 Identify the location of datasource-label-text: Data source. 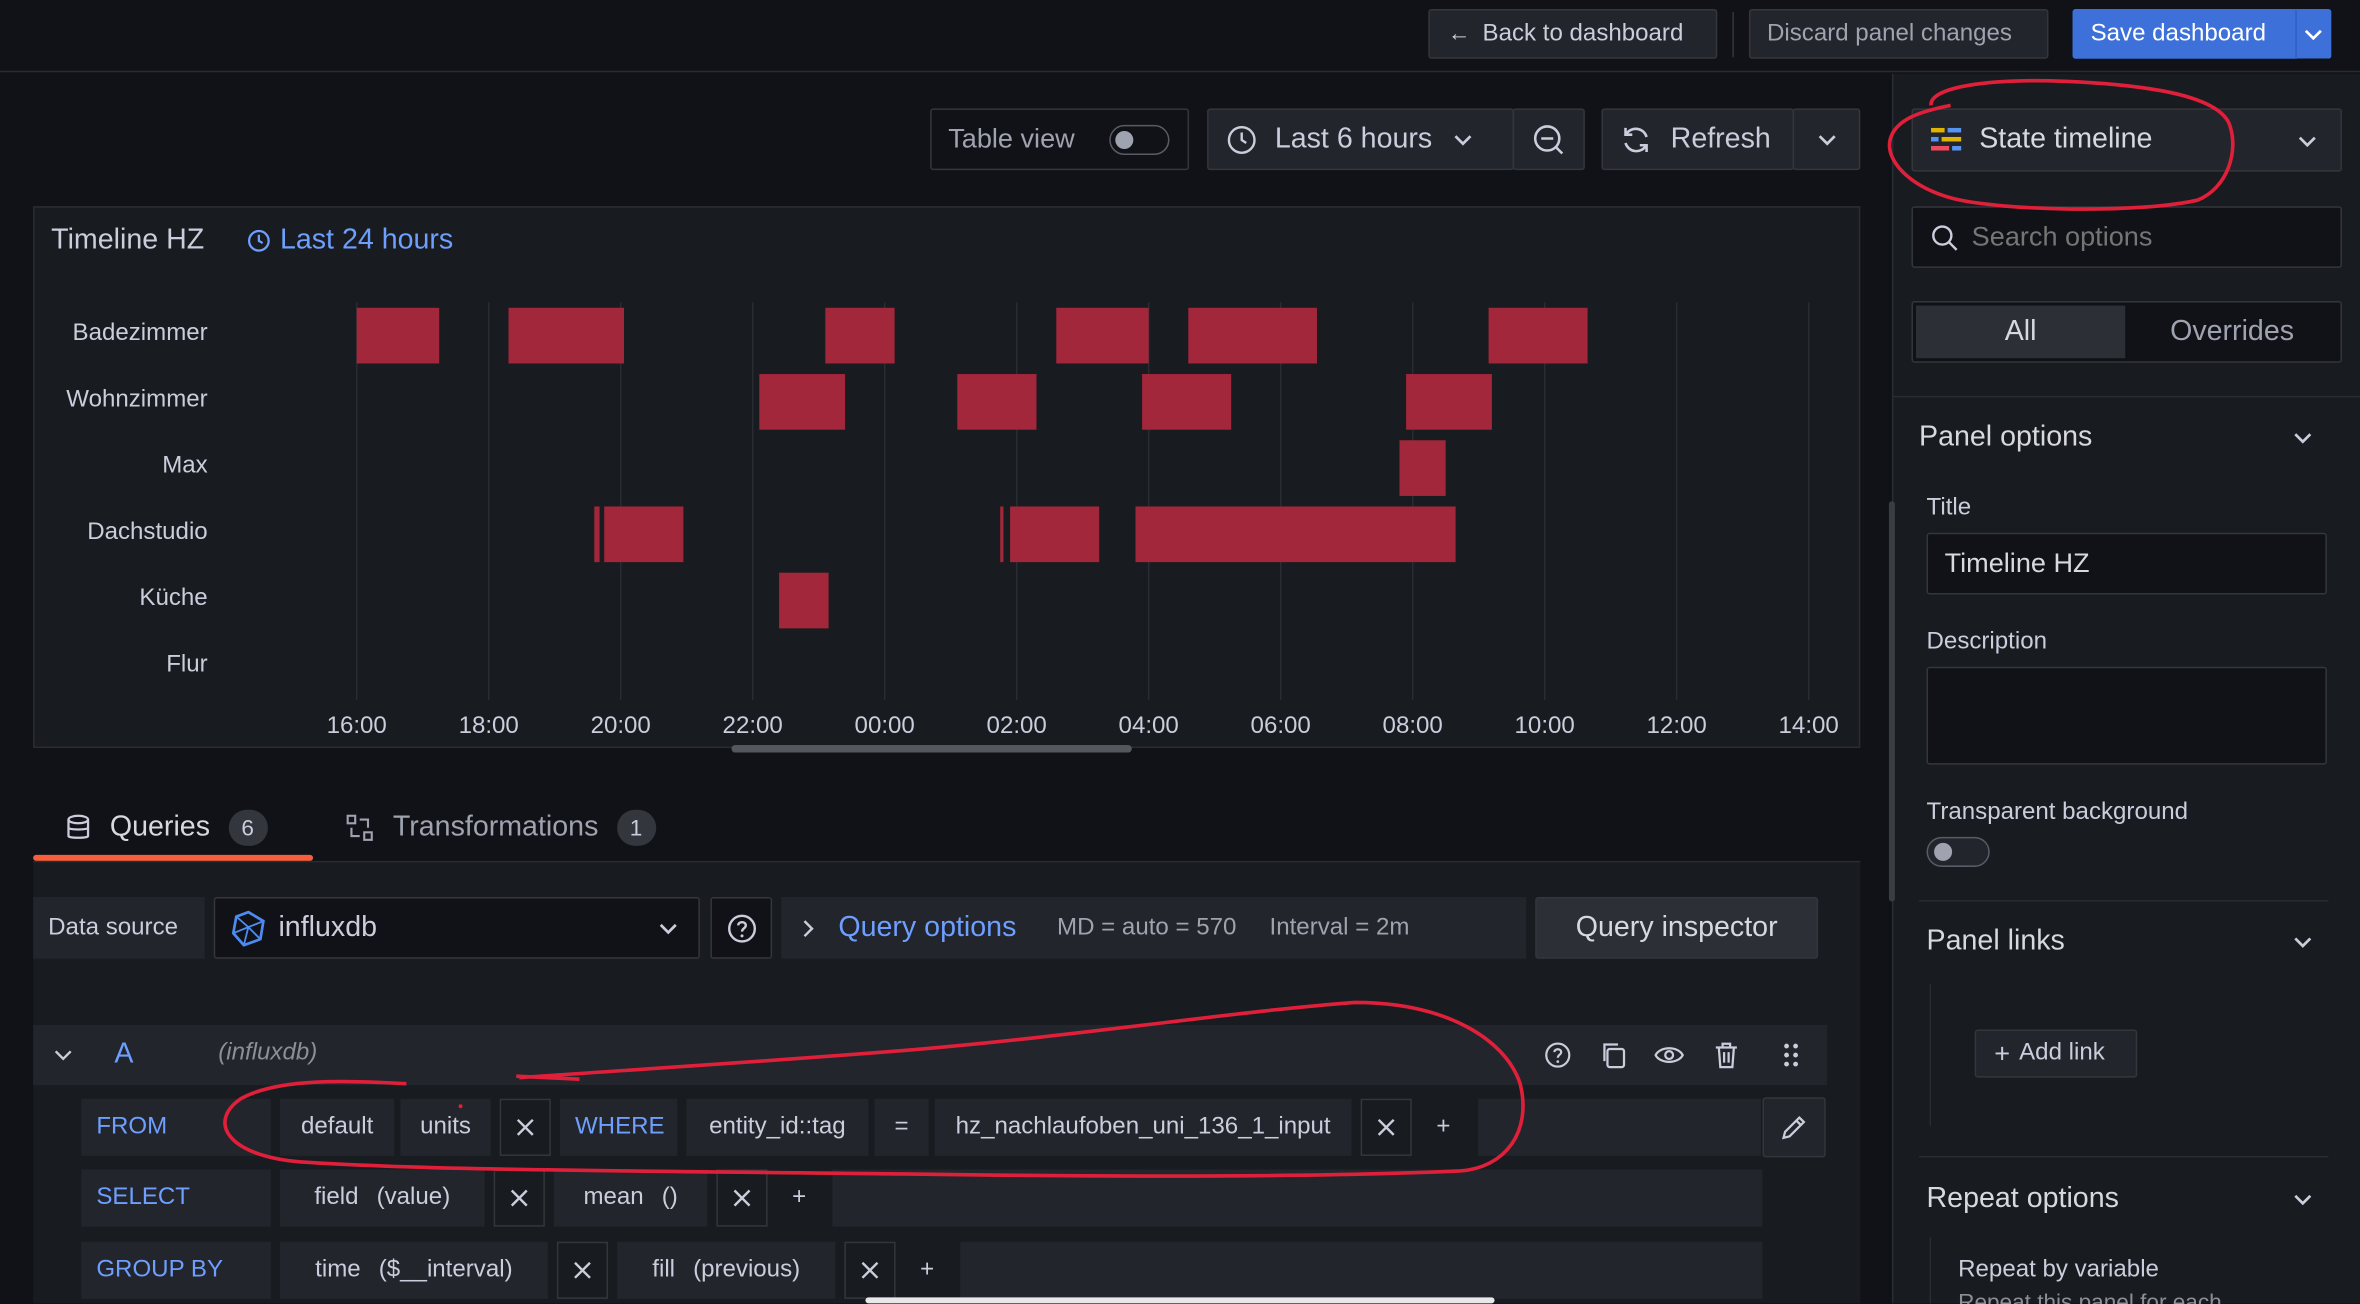
(113, 927).